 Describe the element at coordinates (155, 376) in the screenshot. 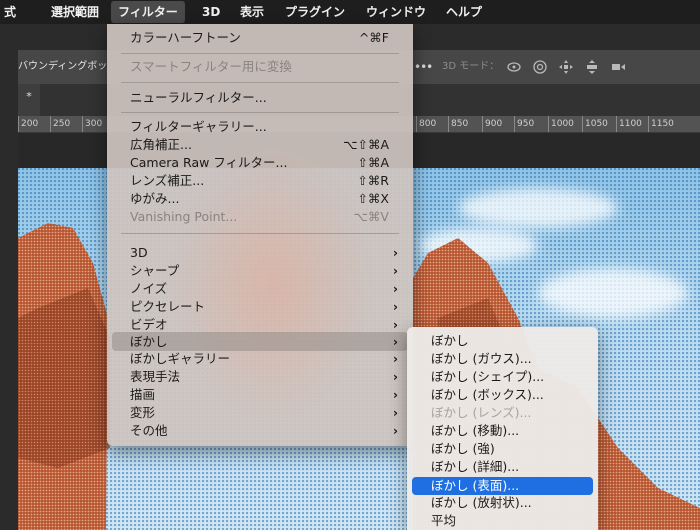

I see `menu-item-label: 表現手法` at that location.